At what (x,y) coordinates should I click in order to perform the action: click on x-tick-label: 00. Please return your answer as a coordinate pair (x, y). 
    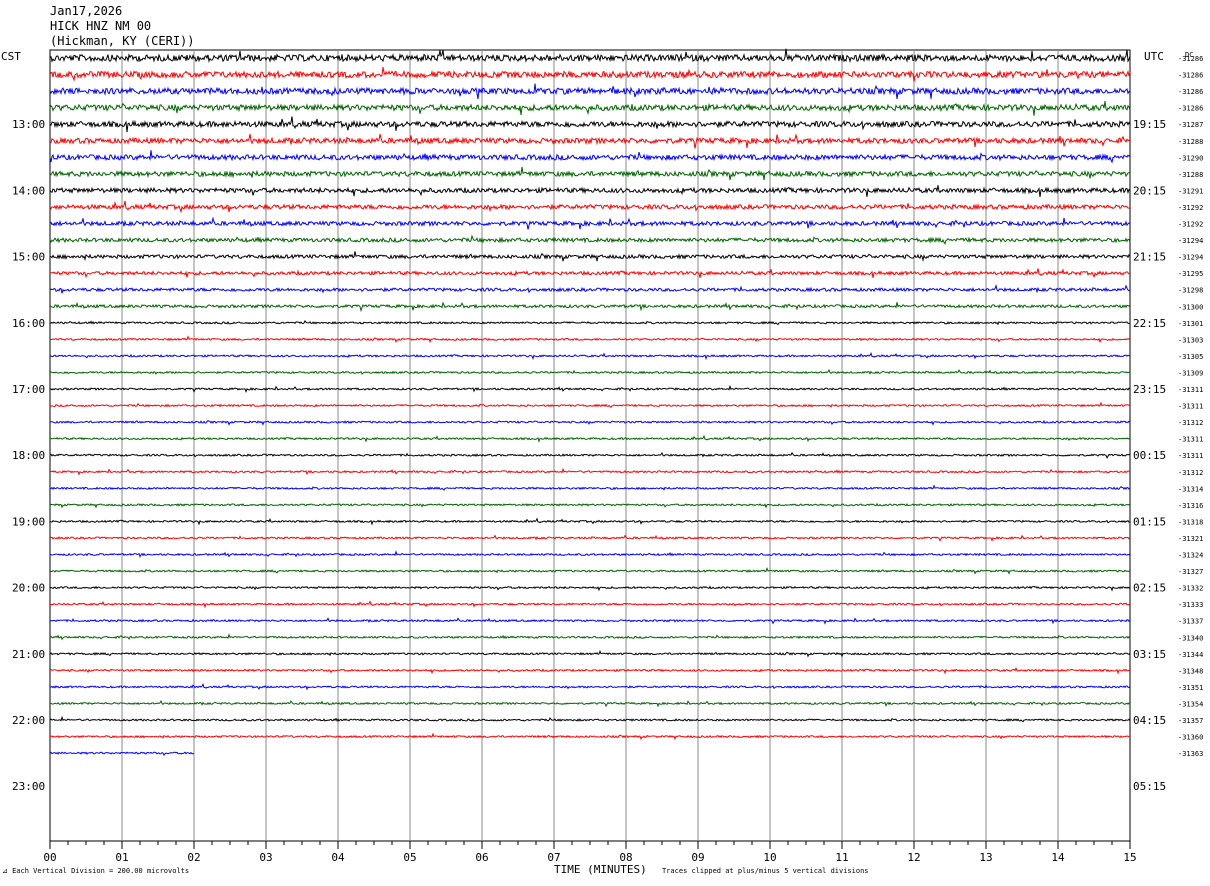
    Looking at the image, I should click on (49, 857).